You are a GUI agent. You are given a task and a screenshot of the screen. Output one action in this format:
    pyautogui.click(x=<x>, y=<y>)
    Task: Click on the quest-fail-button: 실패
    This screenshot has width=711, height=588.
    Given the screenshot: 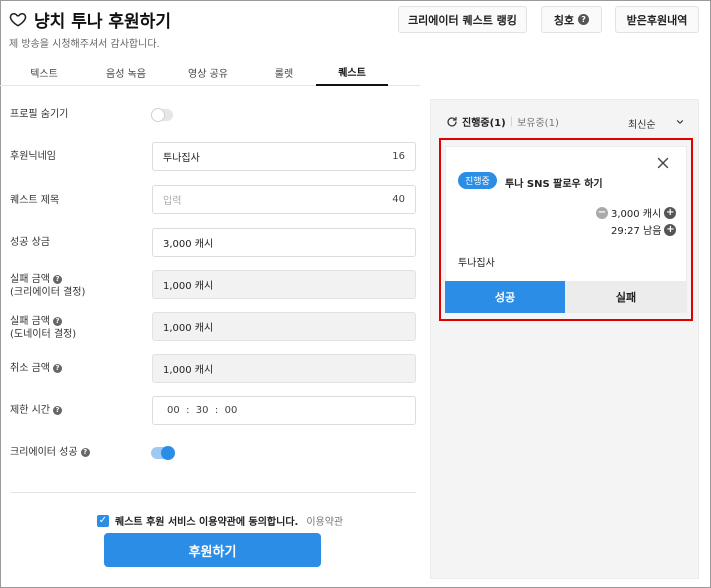 What is the action you would take?
    pyautogui.click(x=626, y=297)
    